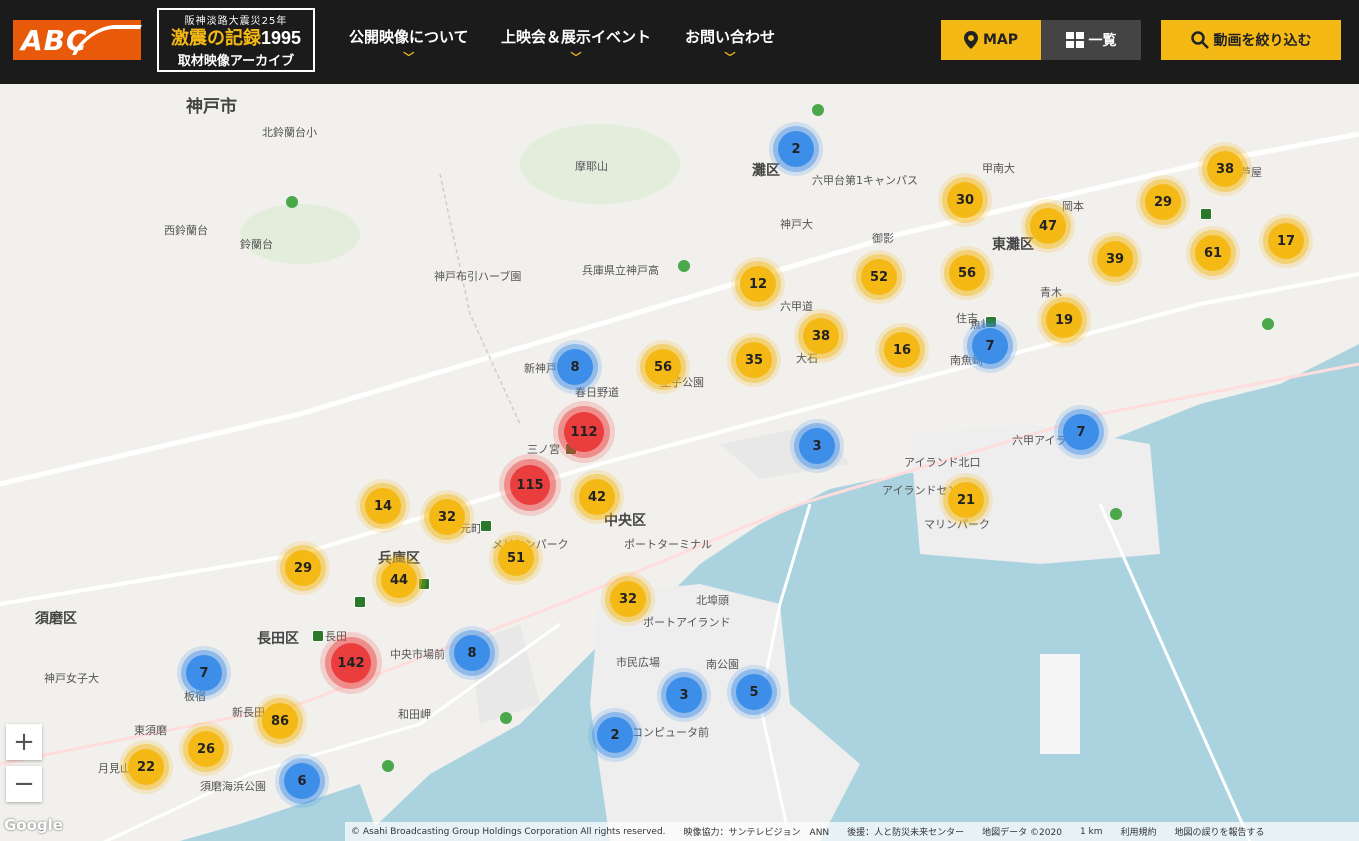 This screenshot has height=841, width=1359. I want to click on map-cluster-marker: 6, so click(302, 781).